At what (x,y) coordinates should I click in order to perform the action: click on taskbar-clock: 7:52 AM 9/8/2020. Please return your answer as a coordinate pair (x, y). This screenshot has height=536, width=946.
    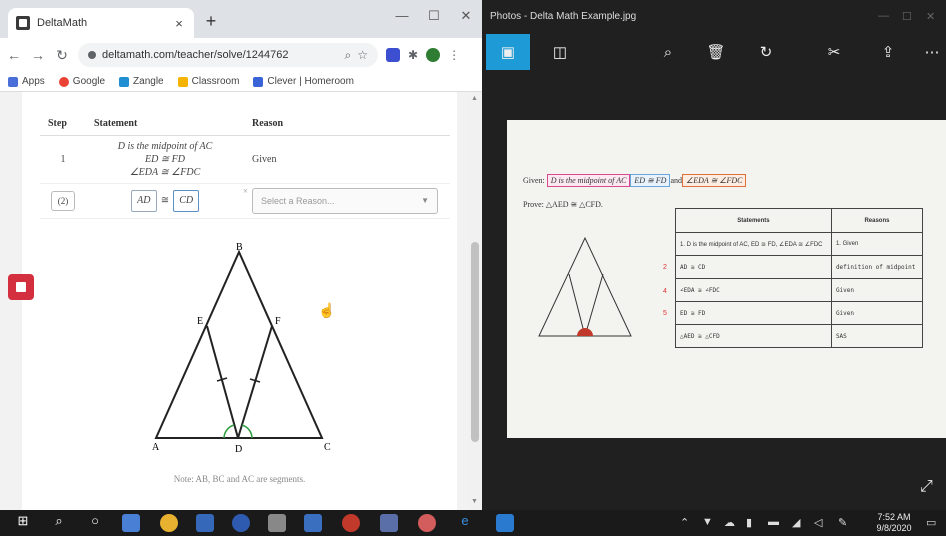
    Looking at the image, I should click on (894, 523).